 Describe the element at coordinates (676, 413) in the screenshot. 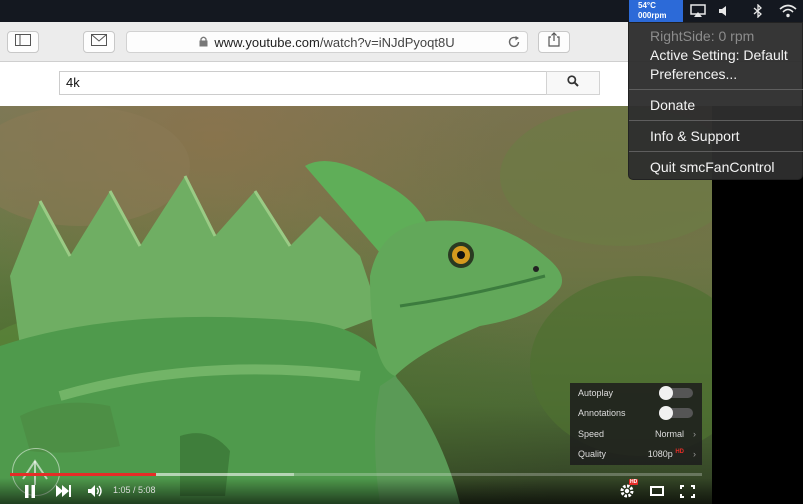

I see `annotations-toggle` at that location.